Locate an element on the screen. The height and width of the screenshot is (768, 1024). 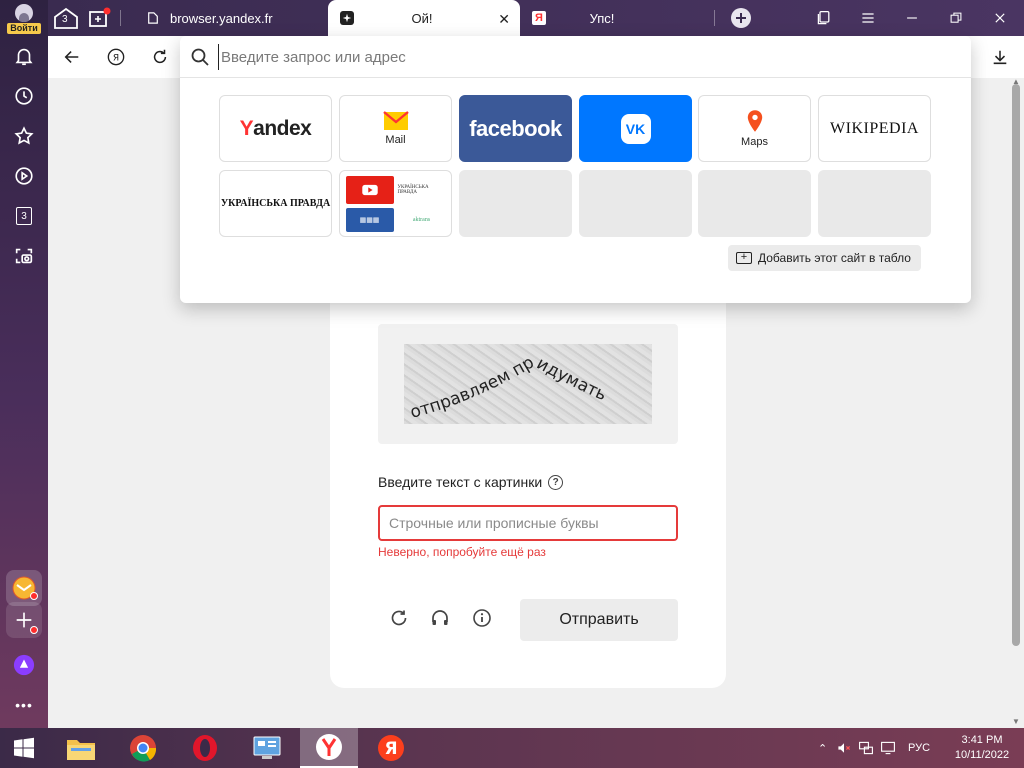
windows-logo-icon is located at coordinates (24, 748).